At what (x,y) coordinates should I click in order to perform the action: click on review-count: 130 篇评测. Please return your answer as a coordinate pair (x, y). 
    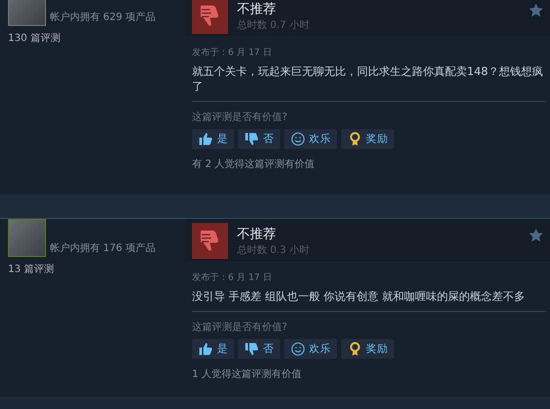
    Looking at the image, I should click on (34, 38).